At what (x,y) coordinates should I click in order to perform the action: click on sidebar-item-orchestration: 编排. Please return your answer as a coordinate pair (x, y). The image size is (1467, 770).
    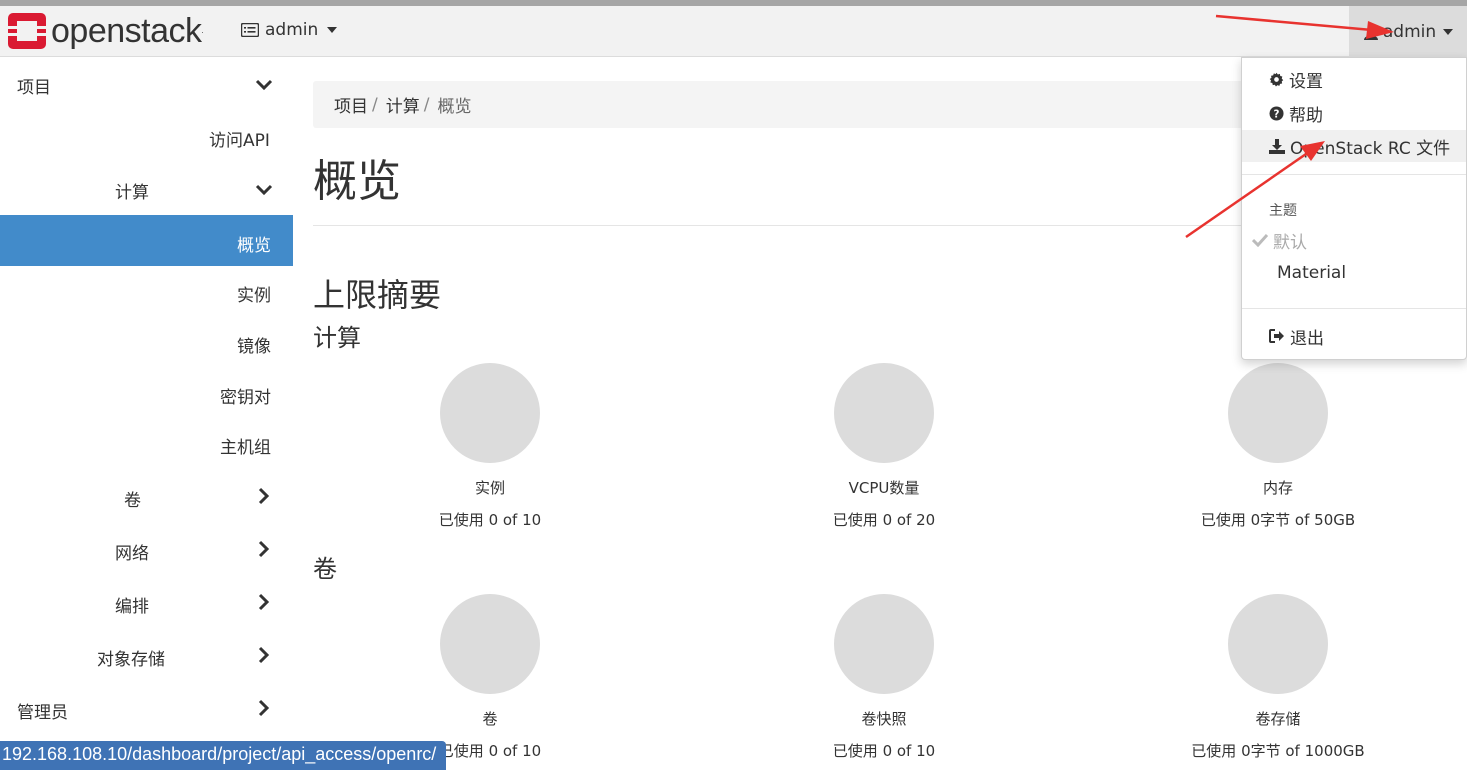
    Looking at the image, I should click on (132, 604).